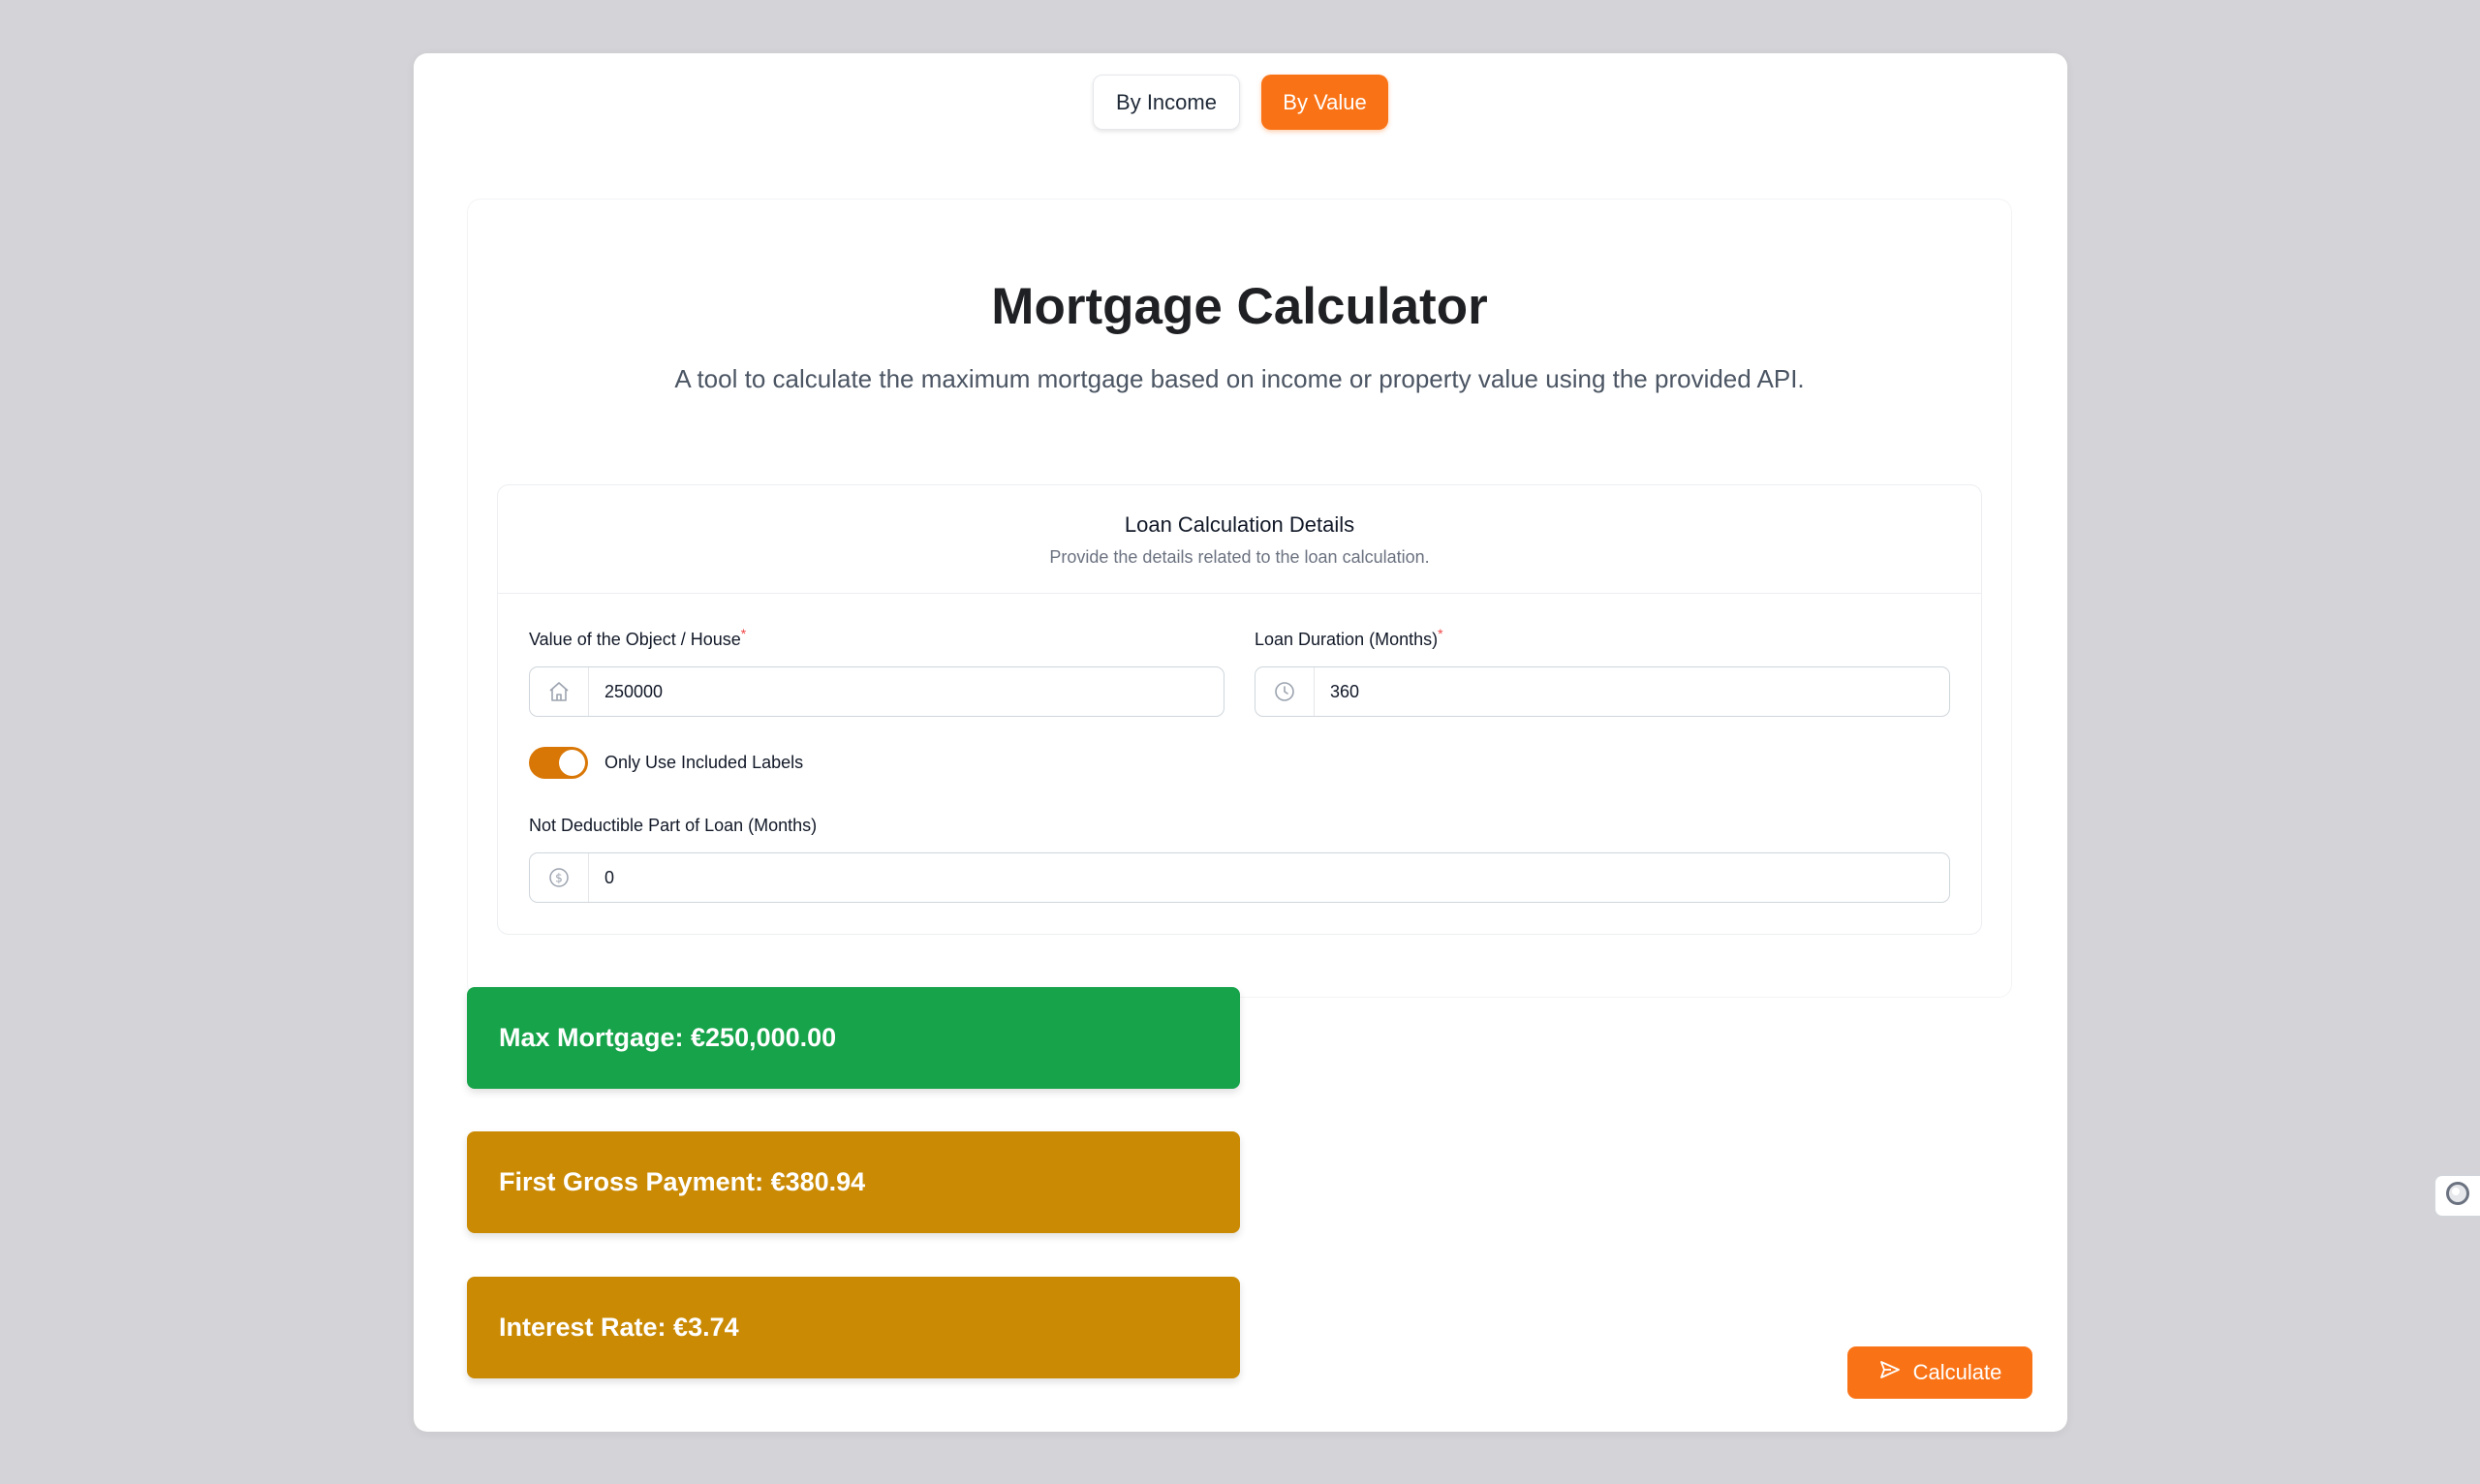  I want to click on floating-widget-button, so click(2457, 1196).